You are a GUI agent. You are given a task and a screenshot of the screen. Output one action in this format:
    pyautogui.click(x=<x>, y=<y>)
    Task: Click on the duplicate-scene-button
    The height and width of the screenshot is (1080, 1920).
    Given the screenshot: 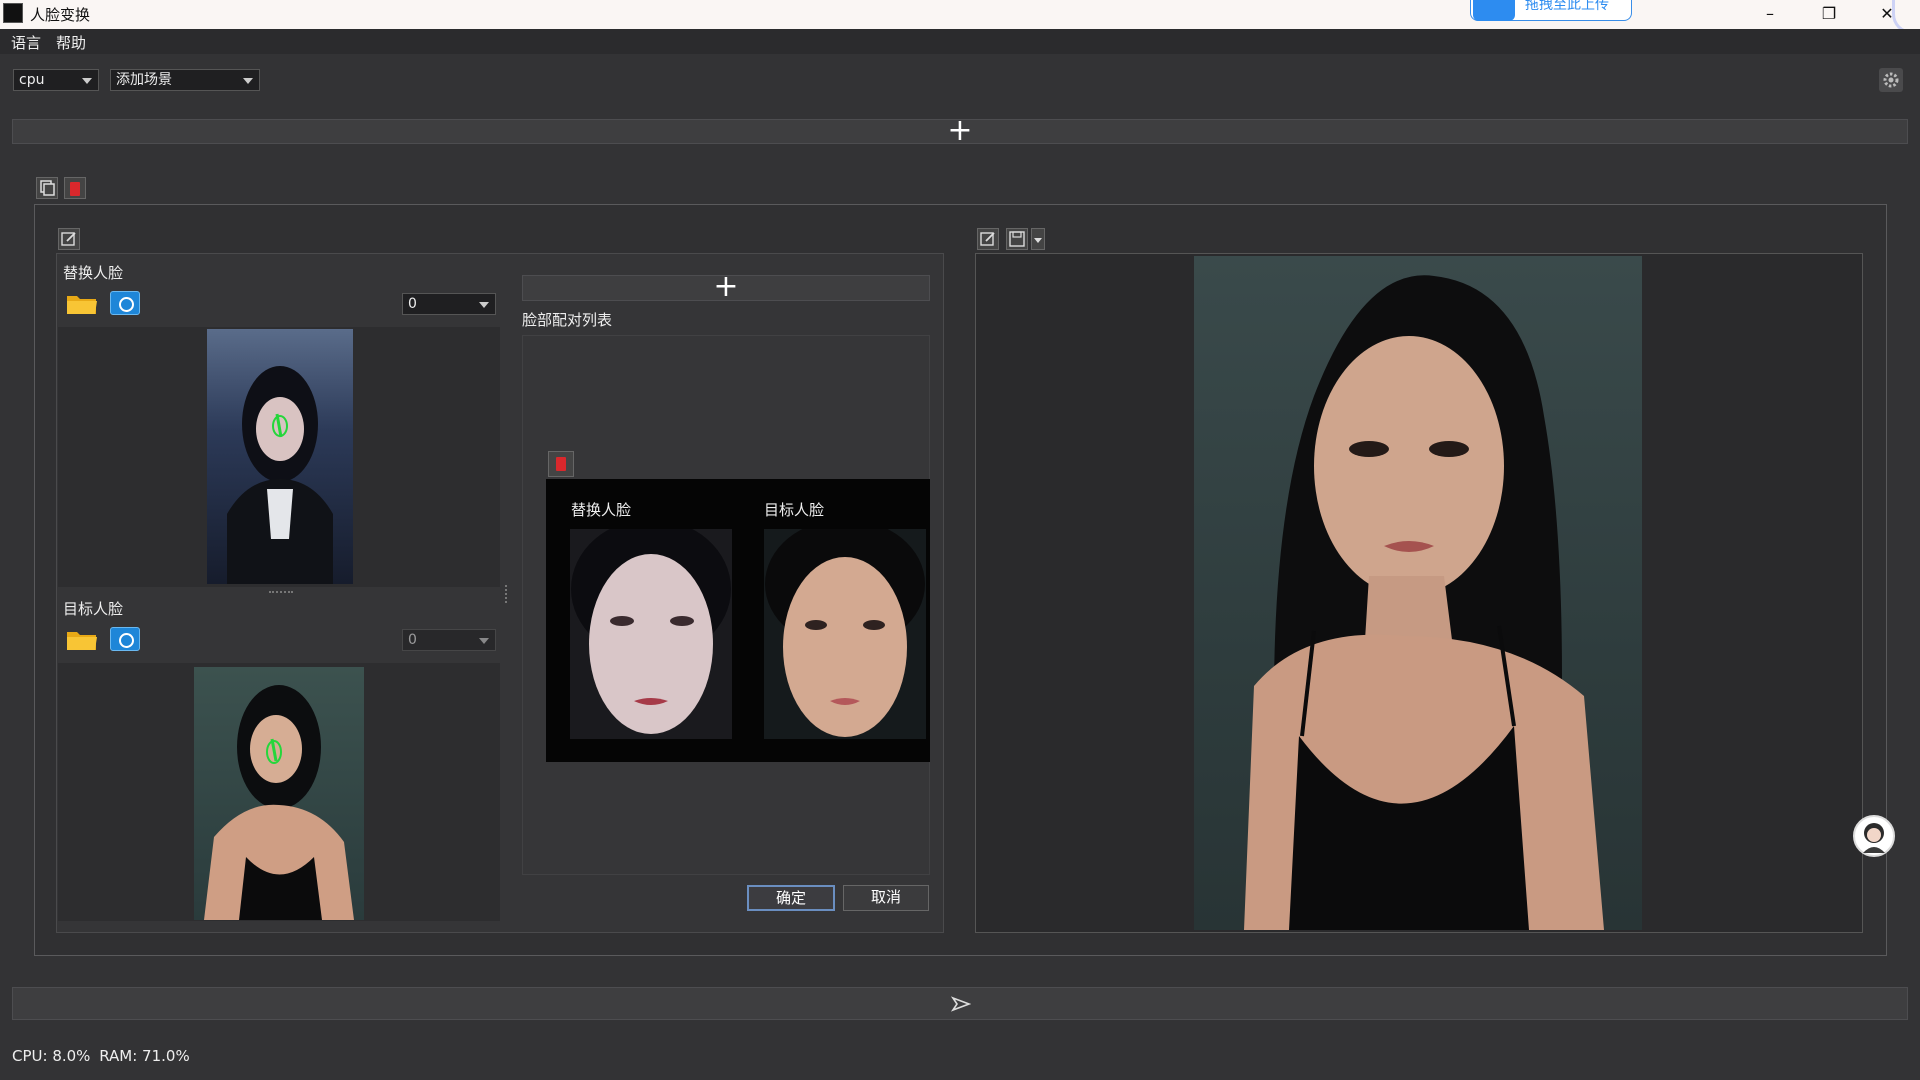 What is the action you would take?
    pyautogui.click(x=47, y=188)
    